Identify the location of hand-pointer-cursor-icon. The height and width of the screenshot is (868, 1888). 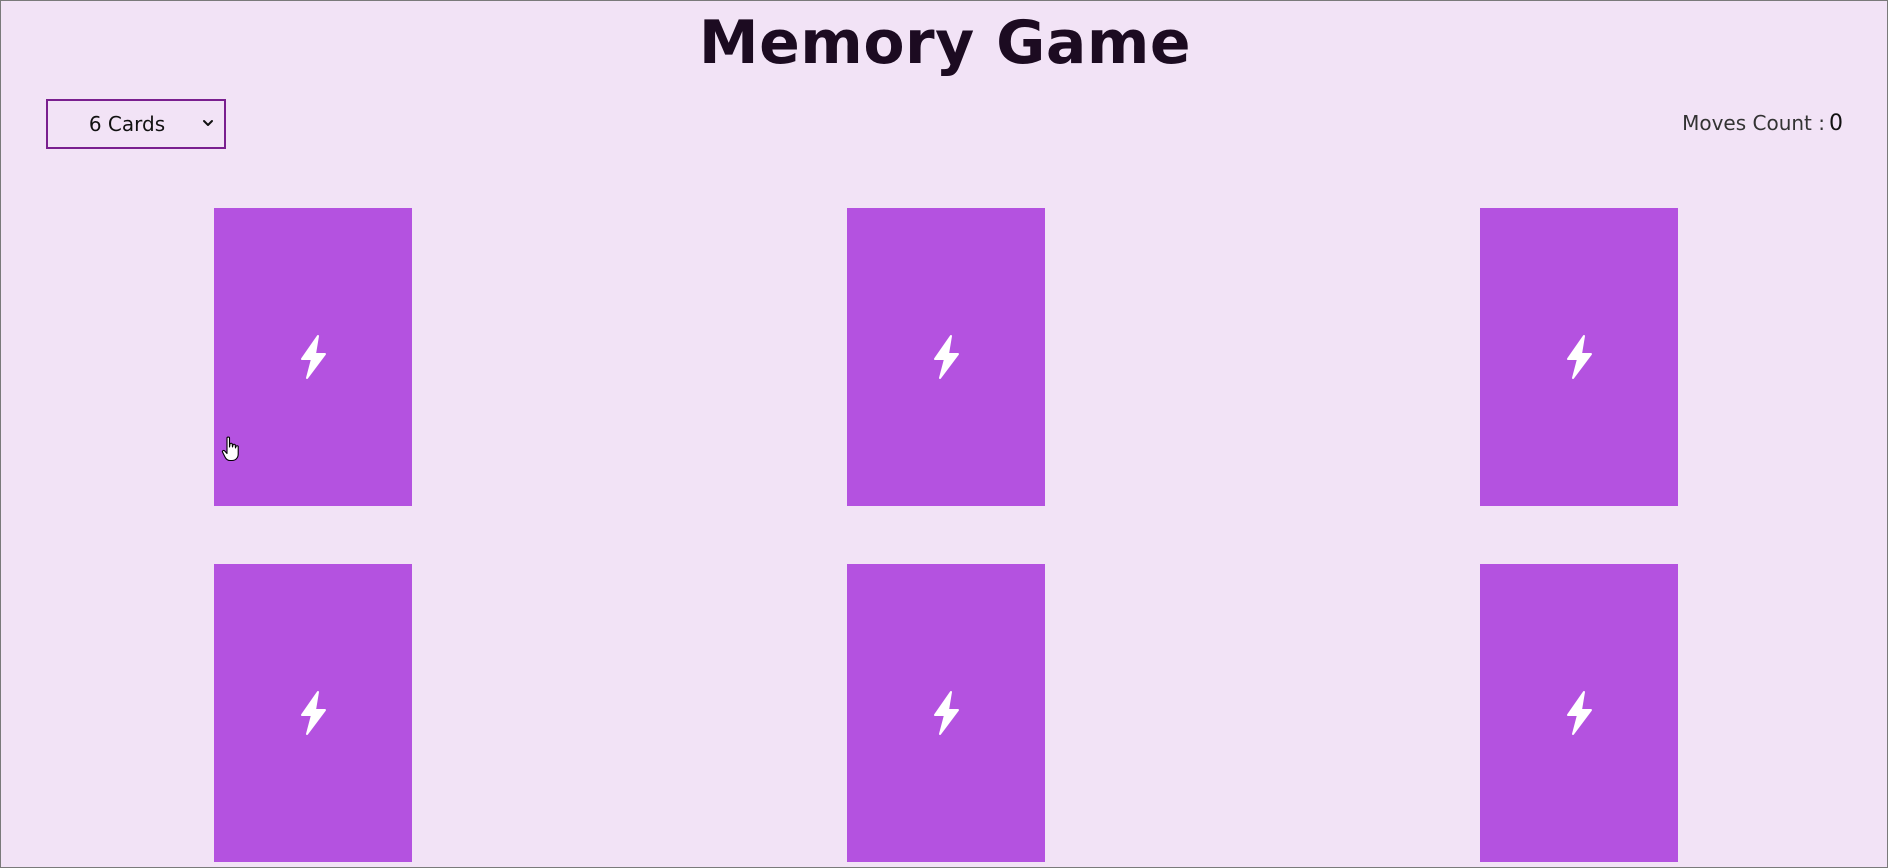
(230, 449).